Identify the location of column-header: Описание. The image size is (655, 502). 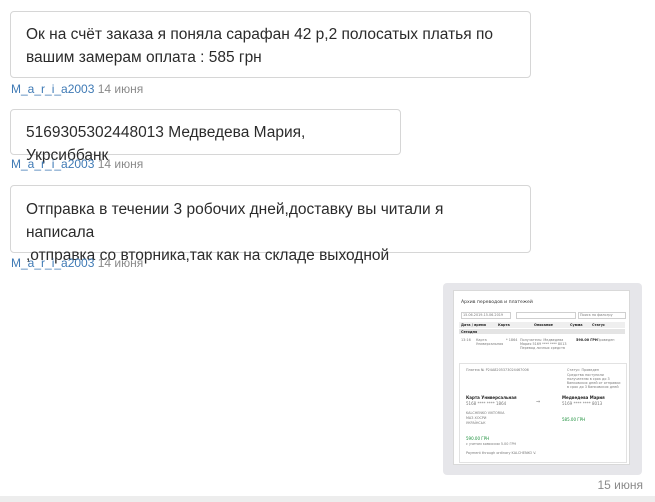
(543, 325).